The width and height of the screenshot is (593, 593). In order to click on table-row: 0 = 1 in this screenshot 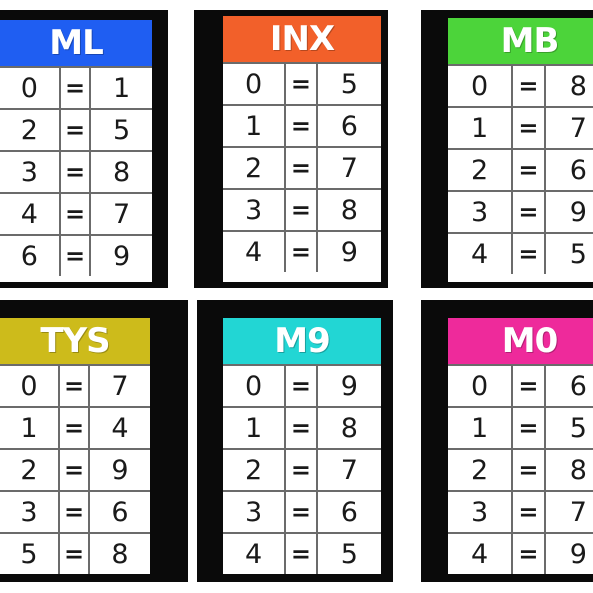, I will do `click(76, 87)`.